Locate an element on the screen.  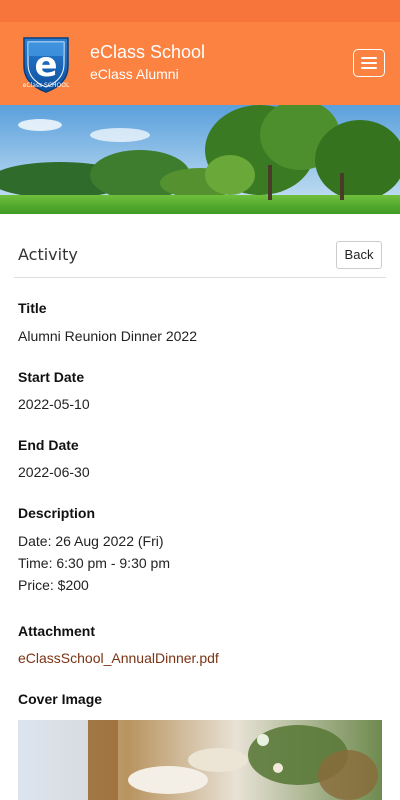
description-line: Price: $200 is located at coordinates (53, 585).